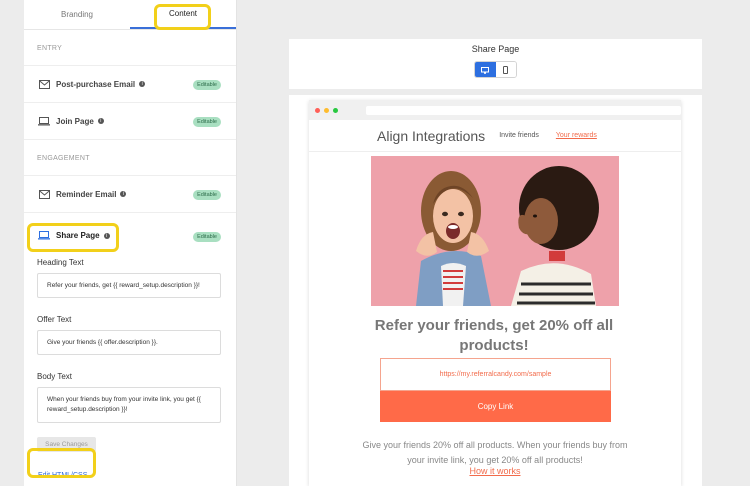  What do you see at coordinates (130, 235) in the screenshot?
I see `nav-item-share-page: Share Page i Editable` at bounding box center [130, 235].